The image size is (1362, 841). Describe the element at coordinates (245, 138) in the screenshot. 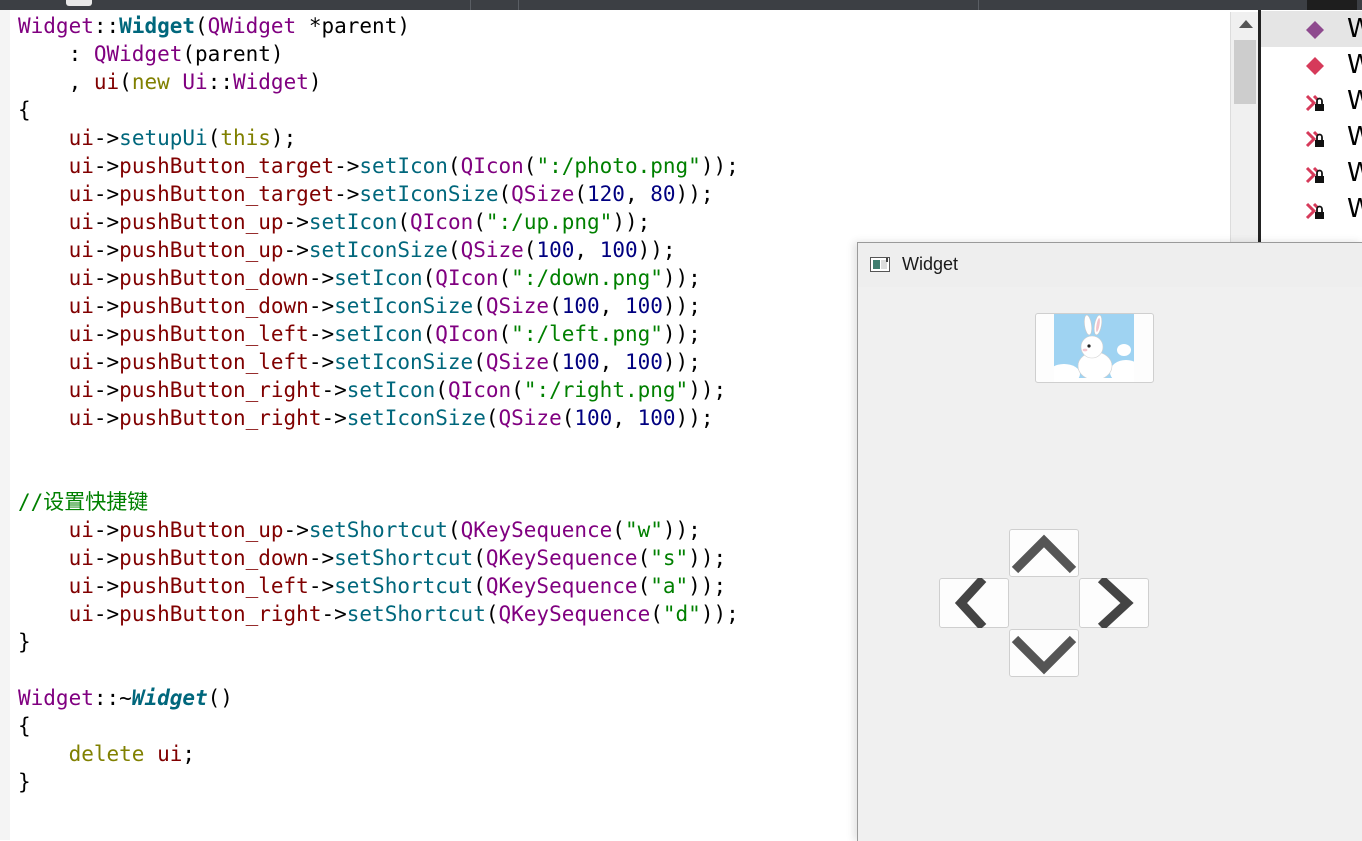

I see `code-token: this` at that location.